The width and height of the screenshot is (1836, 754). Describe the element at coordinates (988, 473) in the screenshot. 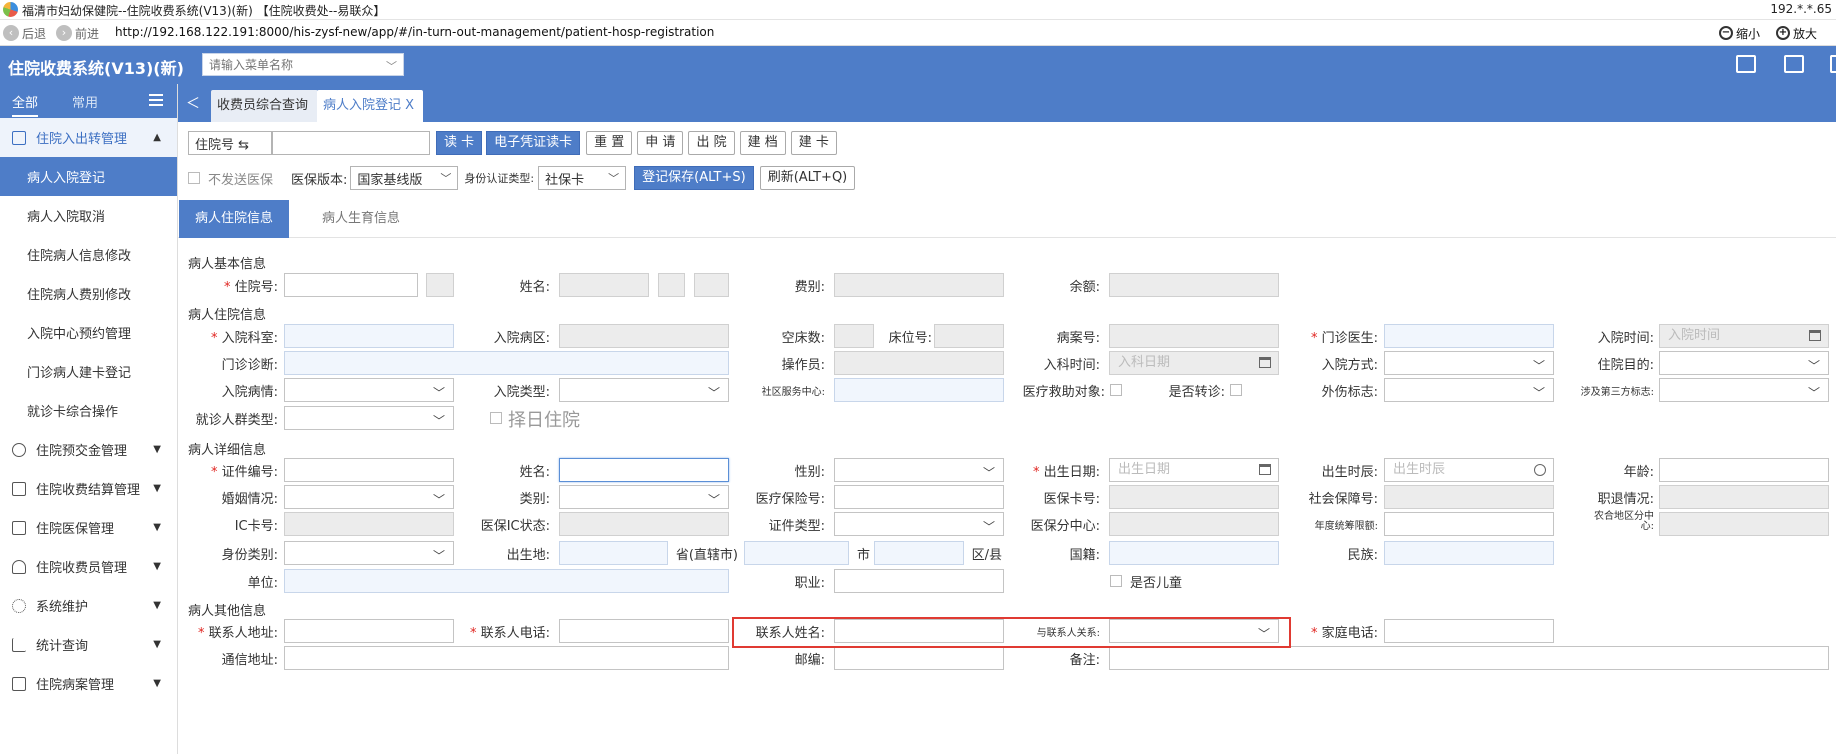

I see `chevron-down-icon: ﹀` at that location.